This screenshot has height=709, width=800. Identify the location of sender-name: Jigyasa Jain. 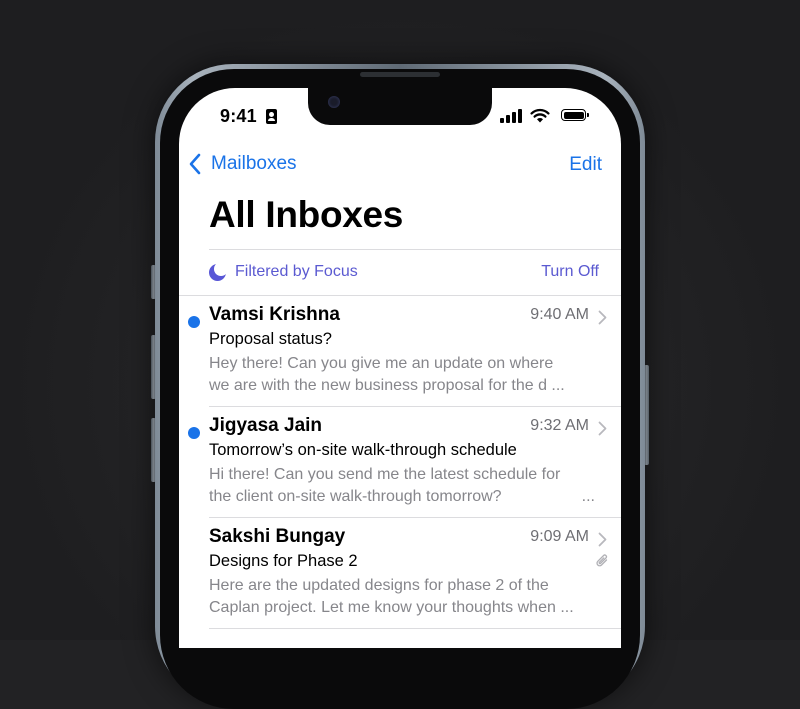
(266, 425).